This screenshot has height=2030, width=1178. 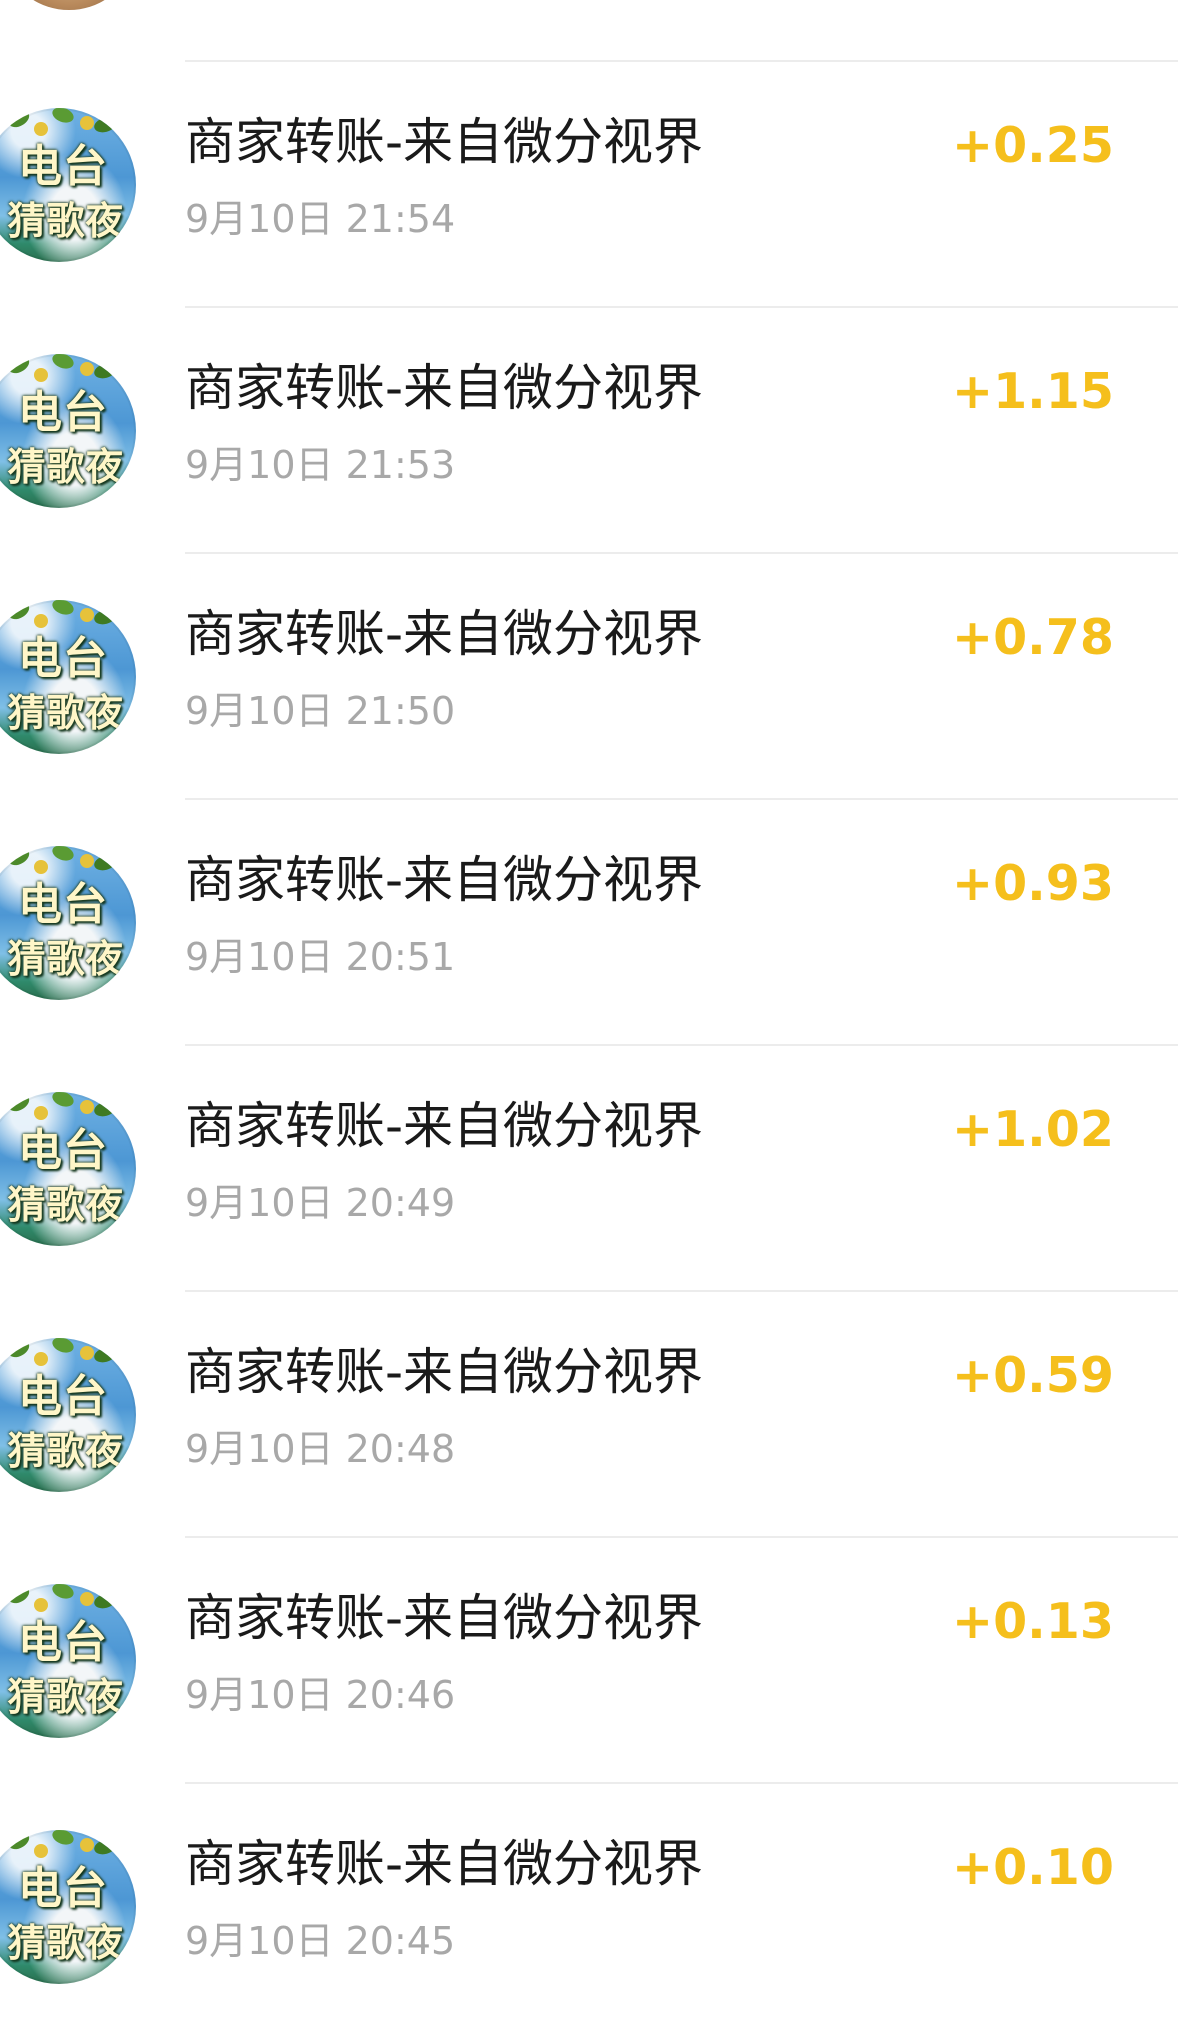 I want to click on transaction-time: 9月10日 20:46, so click(x=320, y=1695).